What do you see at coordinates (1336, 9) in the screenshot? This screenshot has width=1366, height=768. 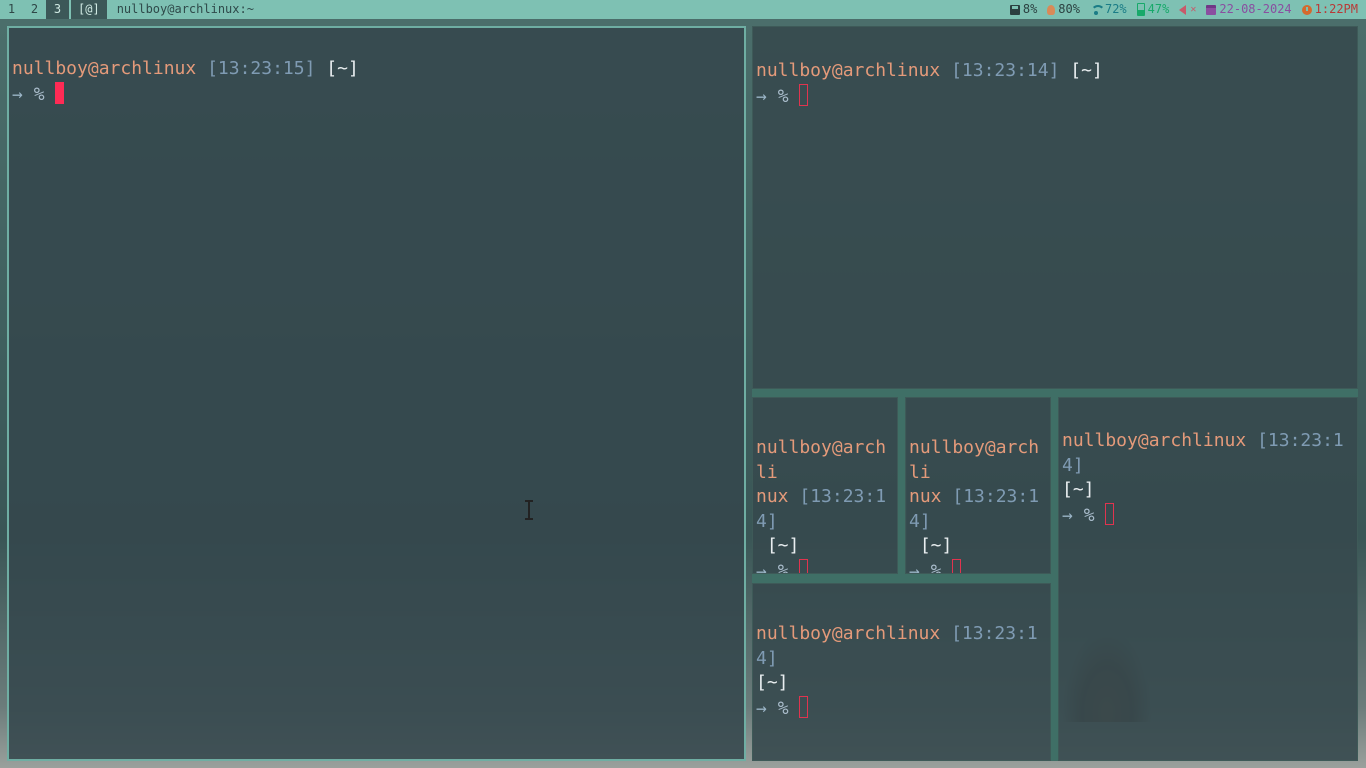 I see `time-value: 1:22PM` at bounding box center [1336, 9].